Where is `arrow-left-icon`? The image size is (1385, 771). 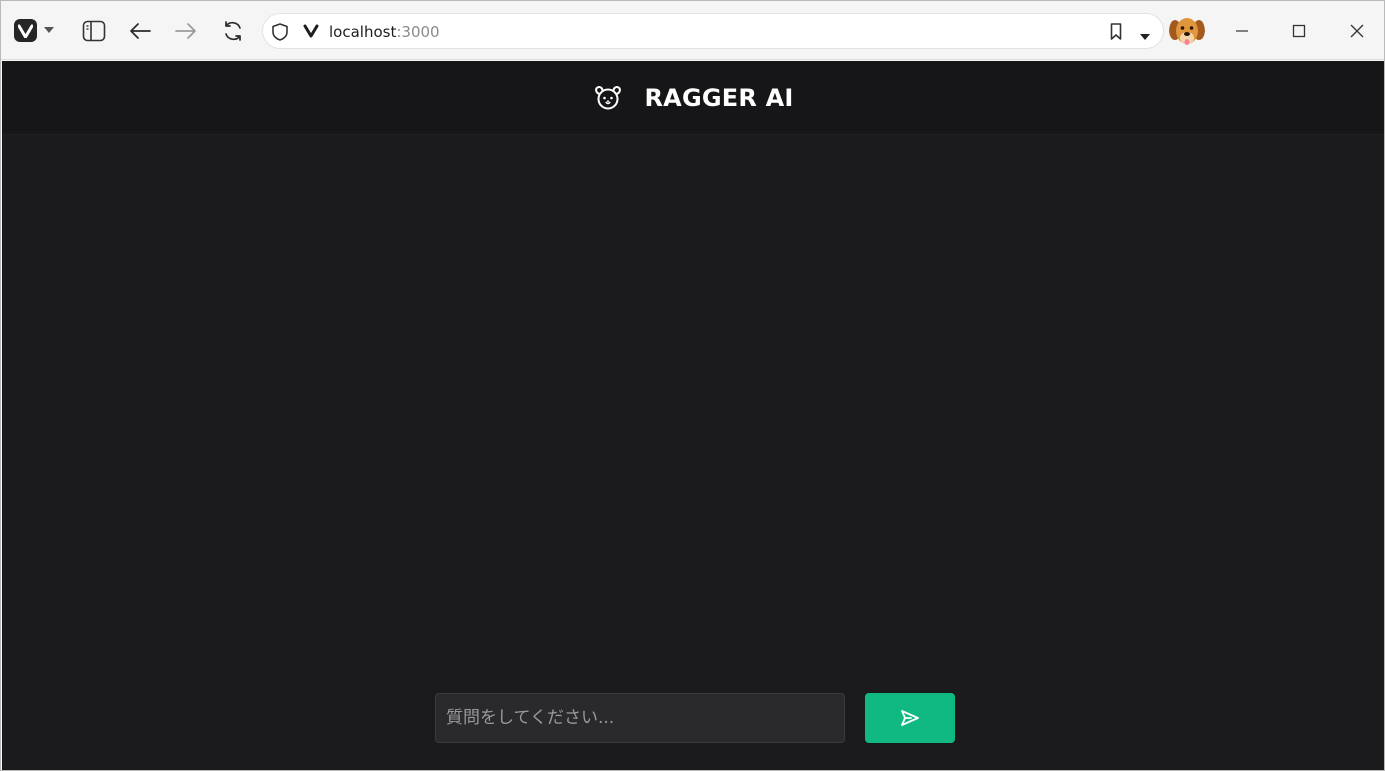 arrow-left-icon is located at coordinates (140, 31).